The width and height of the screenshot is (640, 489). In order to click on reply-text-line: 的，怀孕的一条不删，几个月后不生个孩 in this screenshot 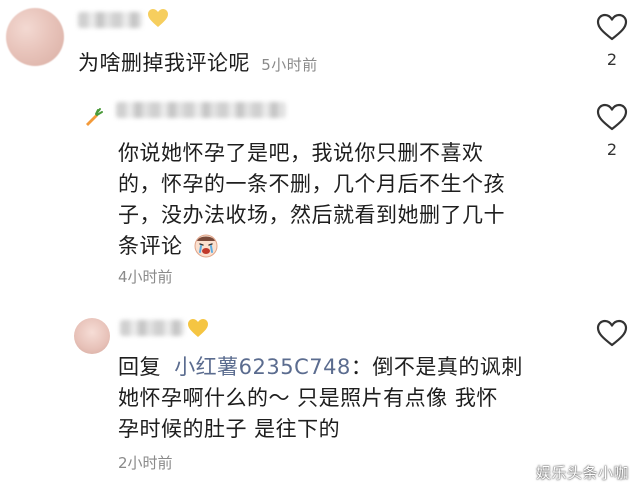, I will do `click(311, 184)`.